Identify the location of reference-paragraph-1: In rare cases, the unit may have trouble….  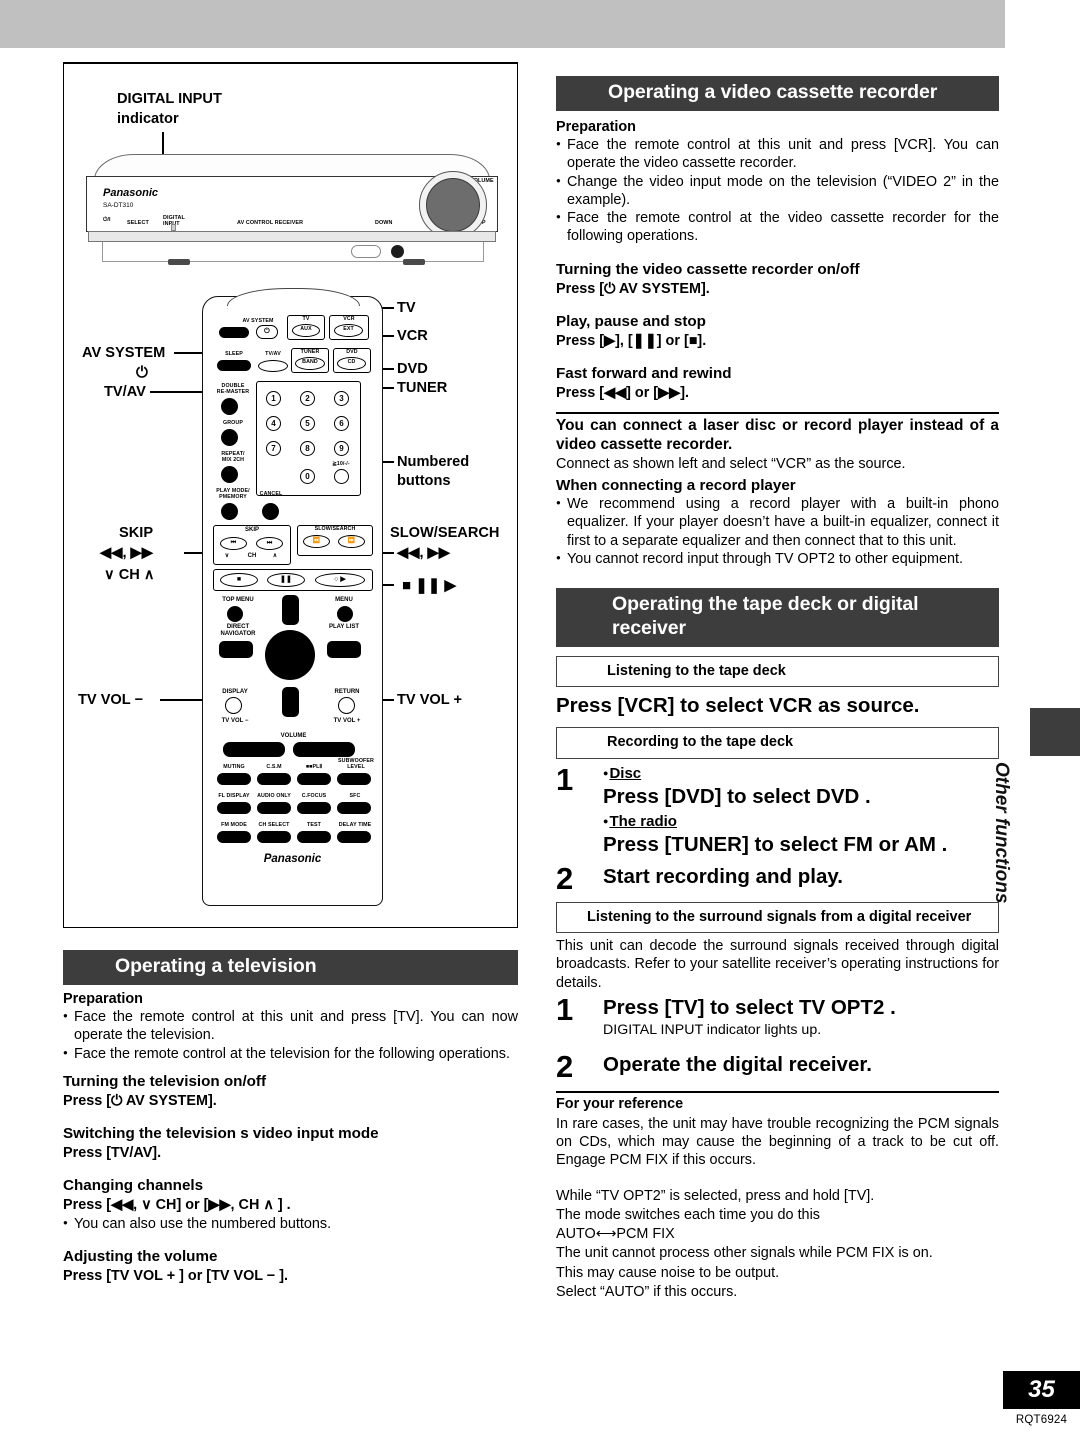
(777, 1142).